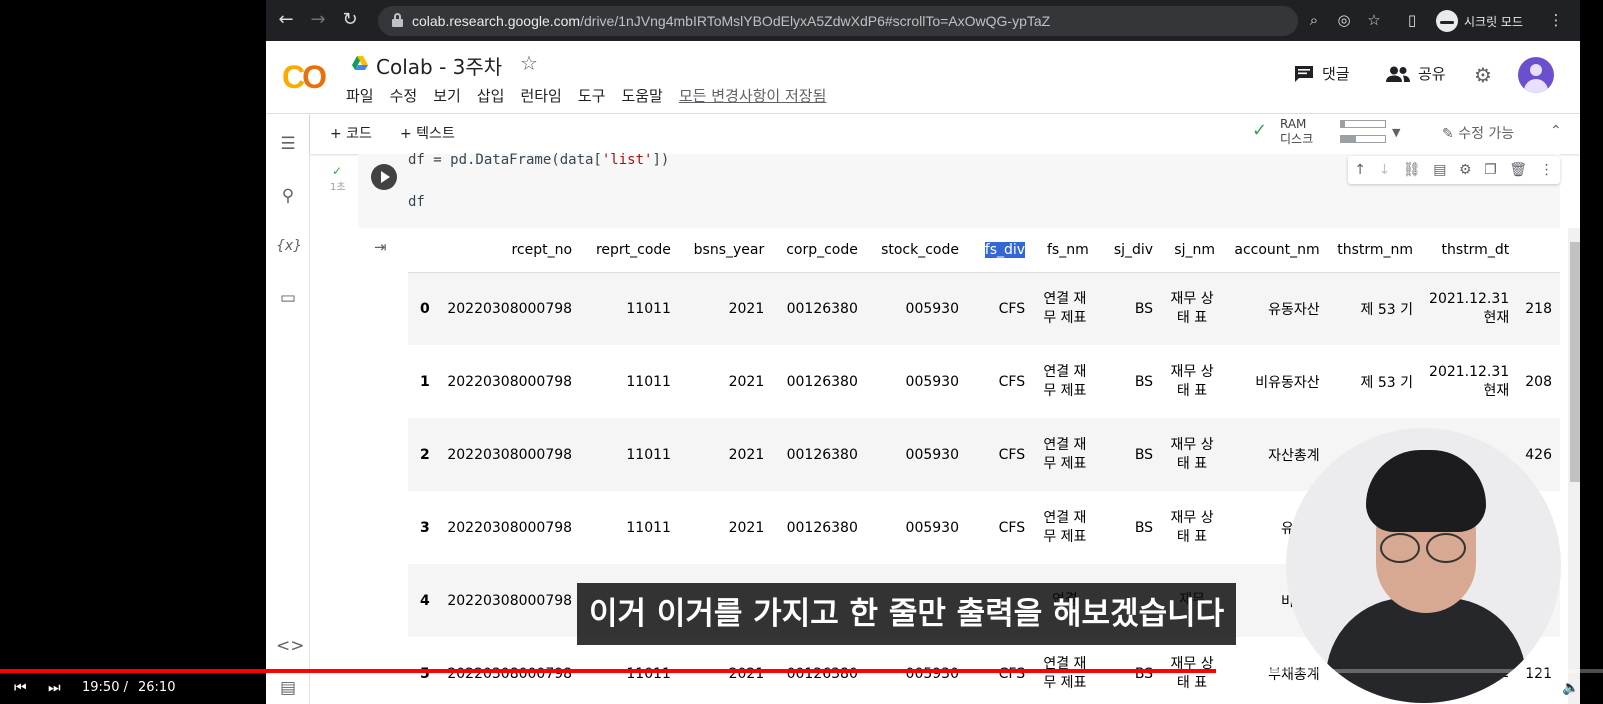  What do you see at coordinates (1416, 73) in the screenshot?
I see `share-button: 공유` at bounding box center [1416, 73].